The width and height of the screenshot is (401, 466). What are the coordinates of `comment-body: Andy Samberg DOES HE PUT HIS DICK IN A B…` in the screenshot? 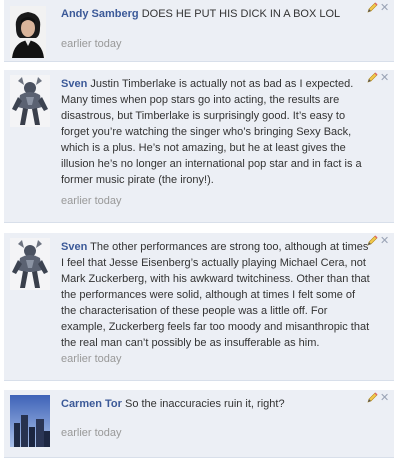 It's located at (215, 14).